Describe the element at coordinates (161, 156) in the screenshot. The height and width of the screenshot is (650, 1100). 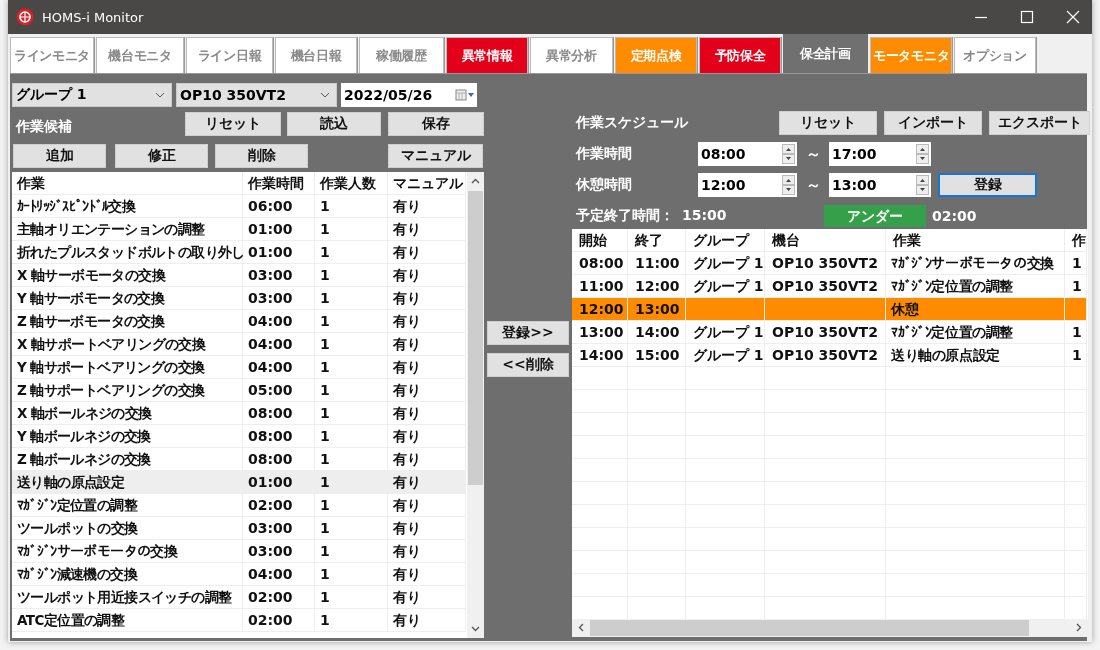
I see `toolbar-button: 修正` at that location.